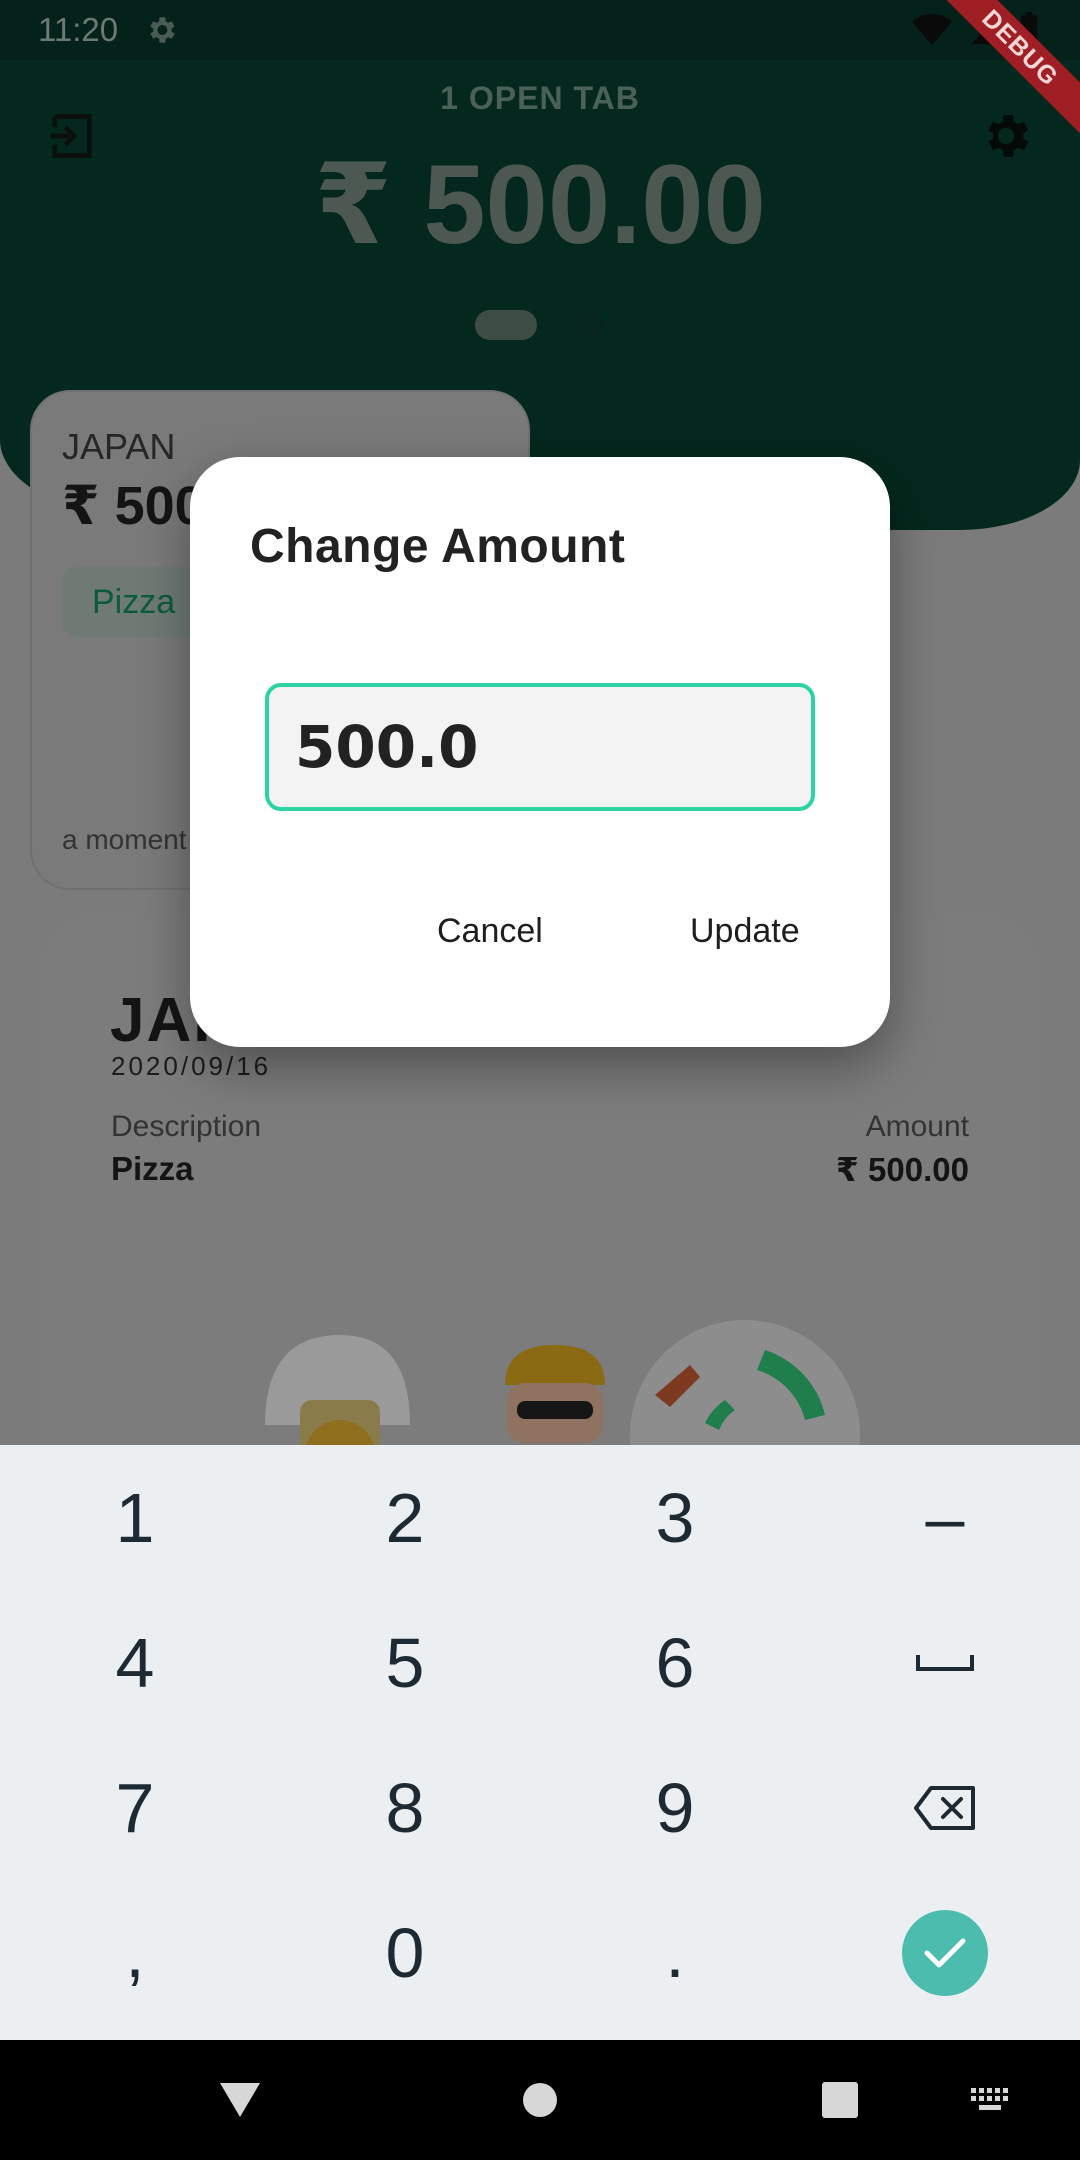 The height and width of the screenshot is (2160, 1080). I want to click on dialog-title: Change Amount, so click(438, 546).